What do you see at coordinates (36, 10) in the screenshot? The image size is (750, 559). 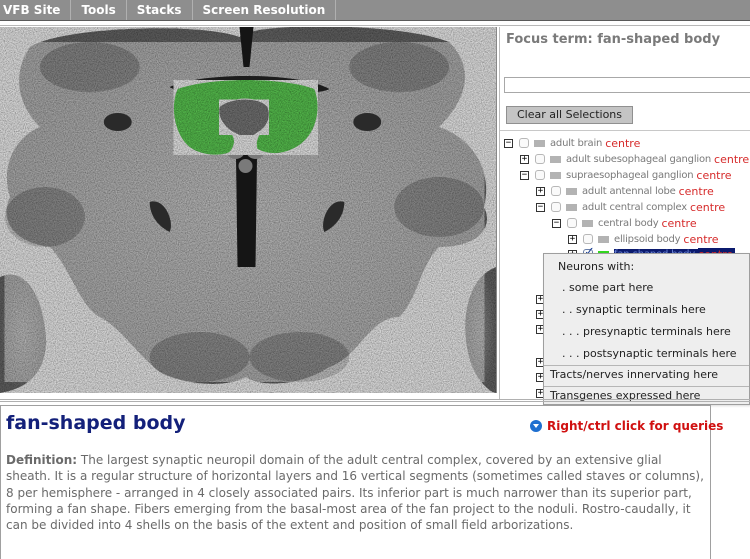 I see `menu-vfb-site: VFB Site` at bounding box center [36, 10].